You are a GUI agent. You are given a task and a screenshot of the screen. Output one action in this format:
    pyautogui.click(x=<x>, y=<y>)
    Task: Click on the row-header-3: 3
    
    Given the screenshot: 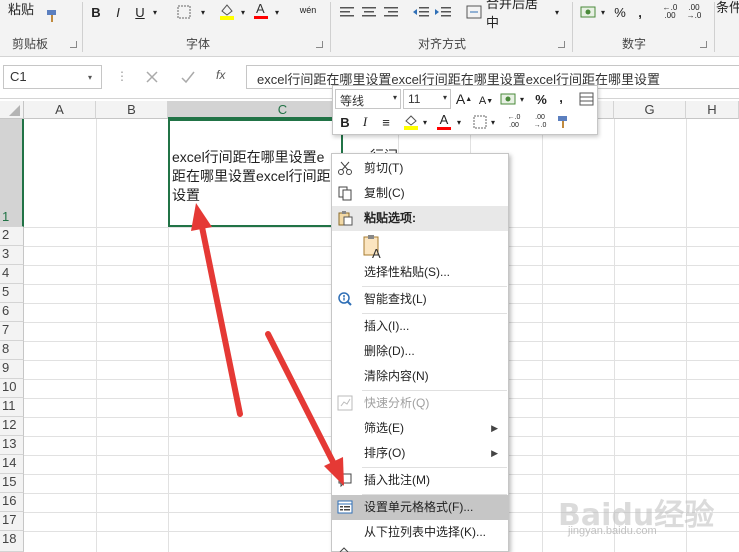 What is the action you would take?
    pyautogui.click(x=12, y=255)
    